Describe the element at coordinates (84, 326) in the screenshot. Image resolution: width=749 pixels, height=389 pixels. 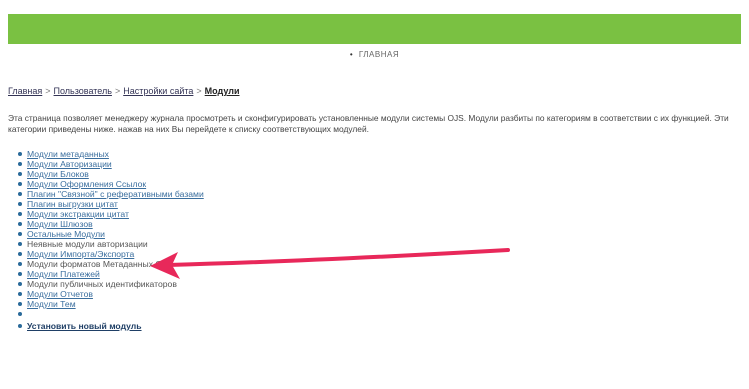
I see `install-module-link: Установить новый модуль` at that location.